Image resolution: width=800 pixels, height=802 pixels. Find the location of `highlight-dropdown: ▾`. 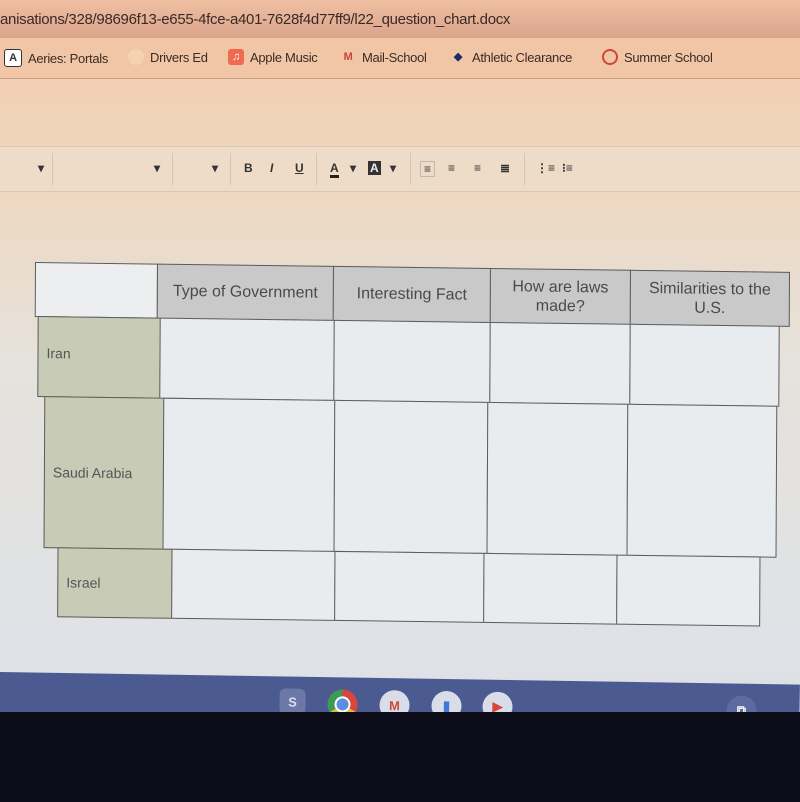

highlight-dropdown: ▾ is located at coordinates (393, 168).